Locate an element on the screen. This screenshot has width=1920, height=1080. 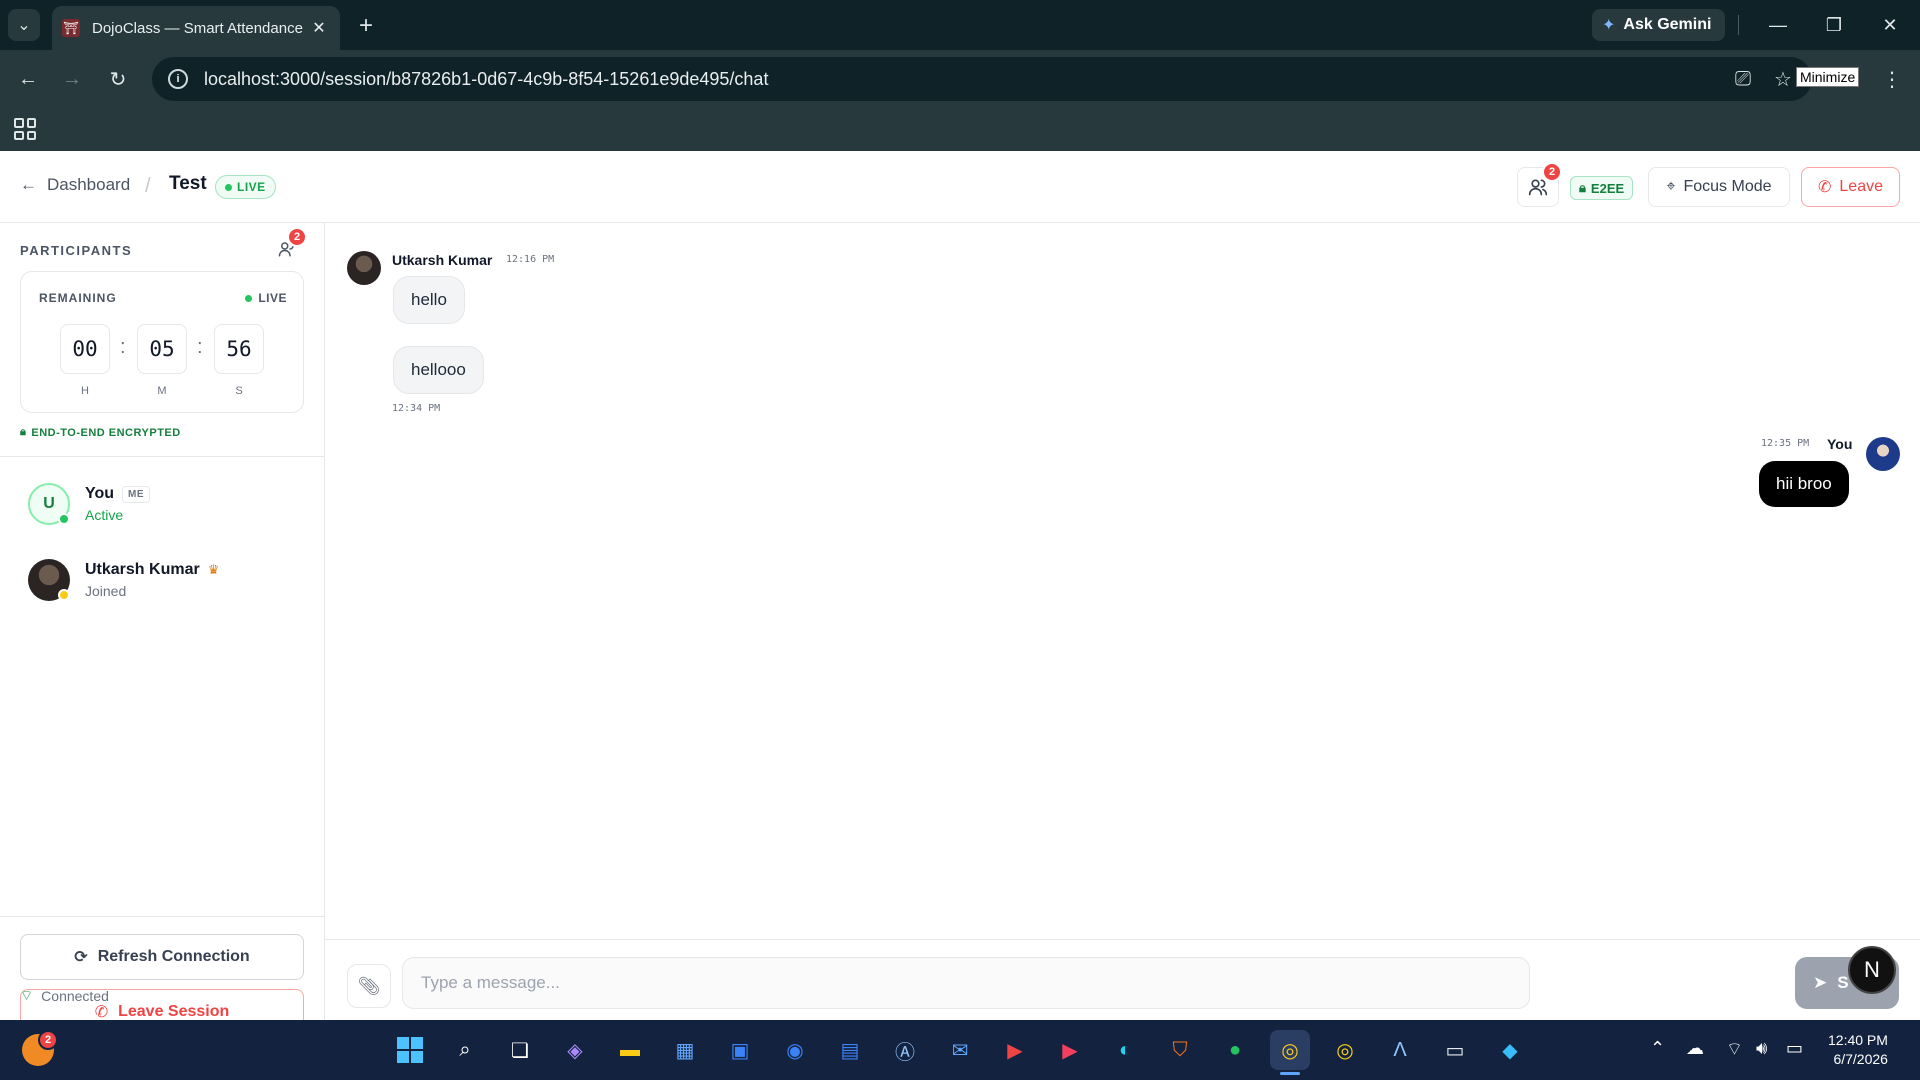
clock-date: 6/7/2026 is located at coordinates (1860, 1059).